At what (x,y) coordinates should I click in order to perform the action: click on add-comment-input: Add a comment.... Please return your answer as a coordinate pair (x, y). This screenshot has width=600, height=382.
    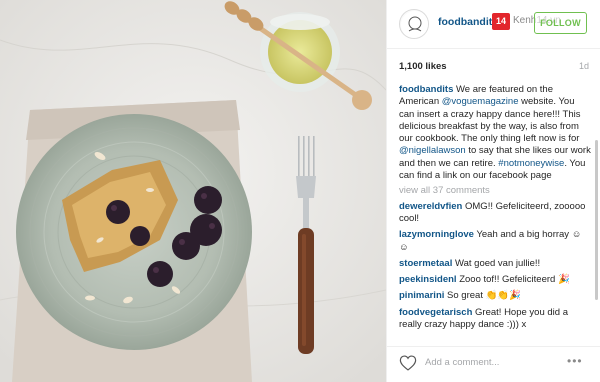
    Looking at the image, I should click on (462, 362).